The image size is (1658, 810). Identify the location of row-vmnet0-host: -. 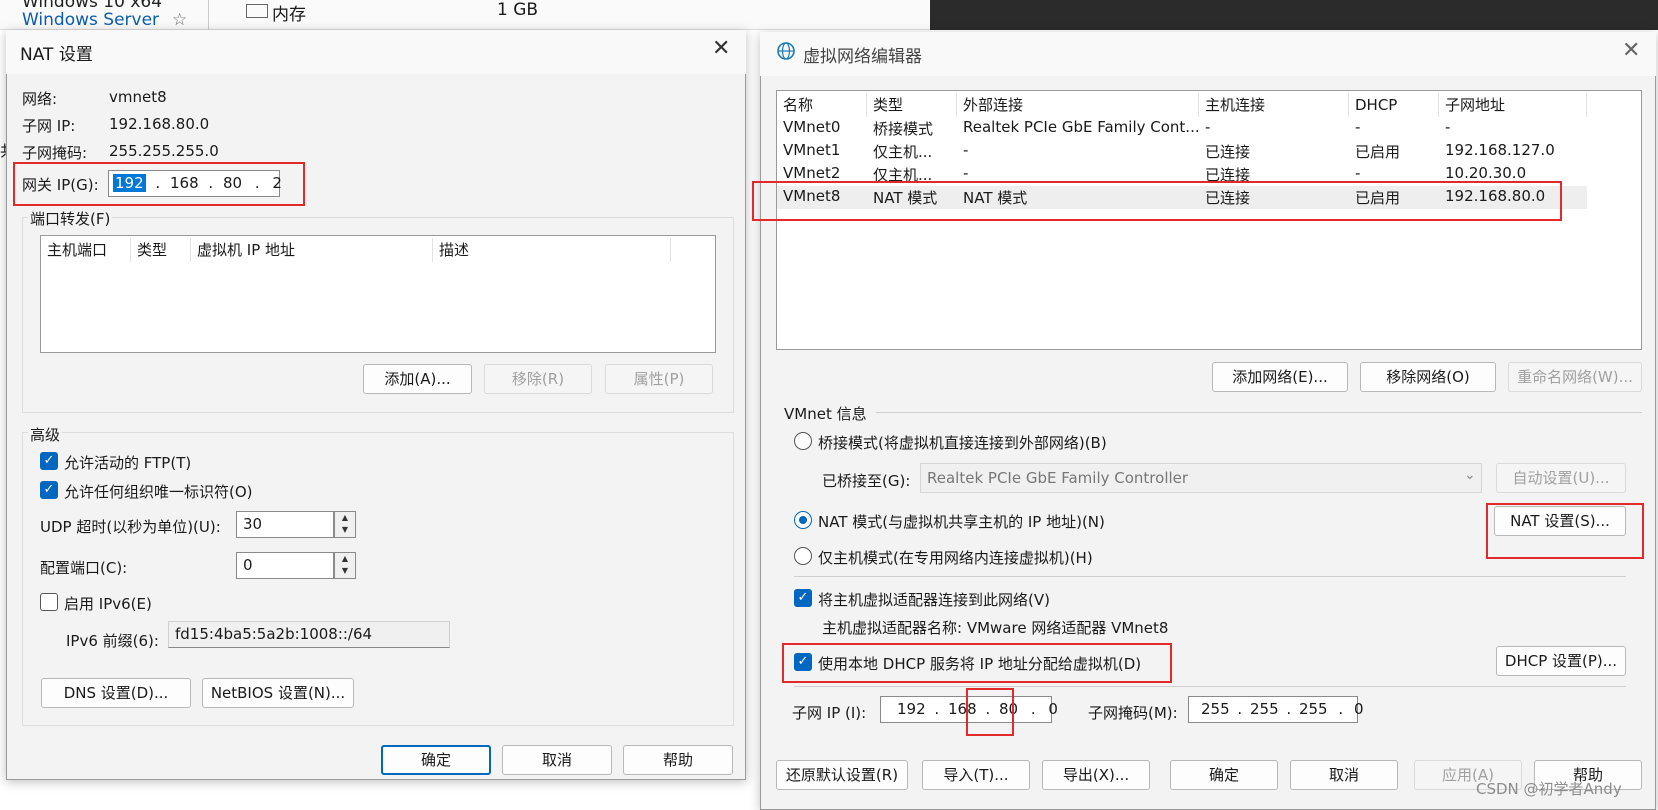
(1207, 127).